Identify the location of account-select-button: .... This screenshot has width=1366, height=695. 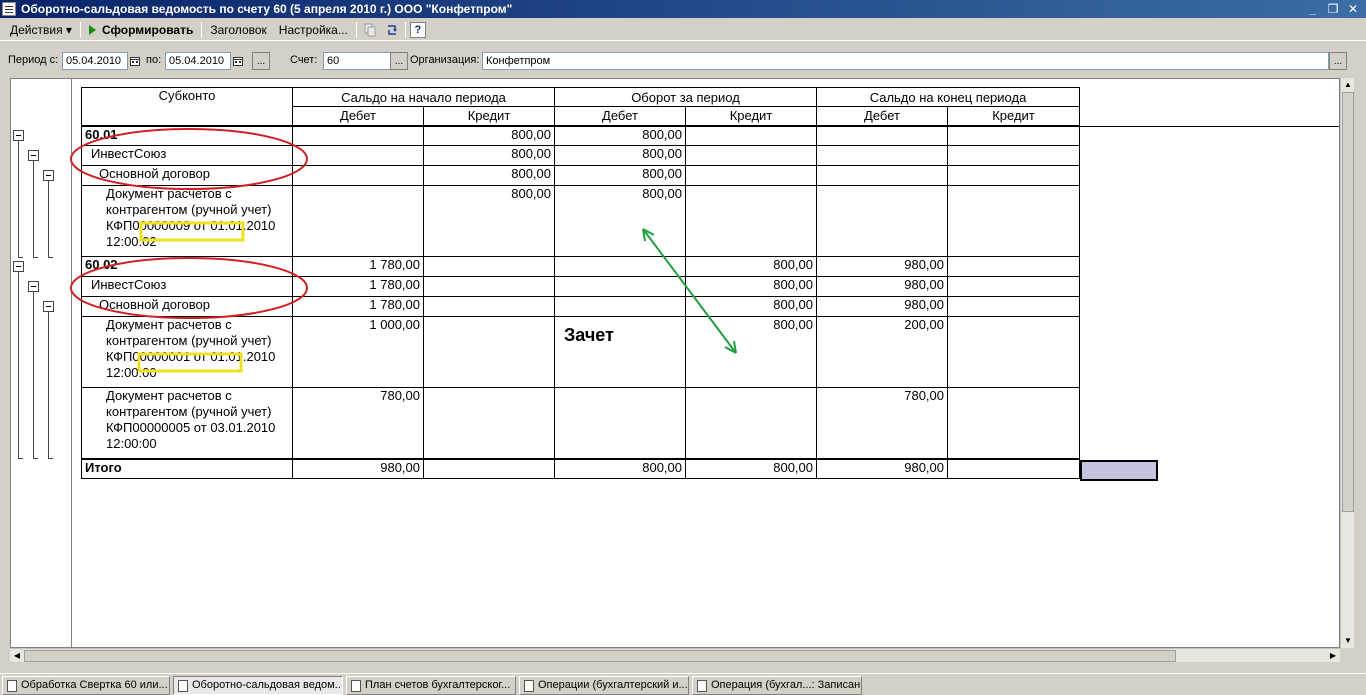
(399, 61).